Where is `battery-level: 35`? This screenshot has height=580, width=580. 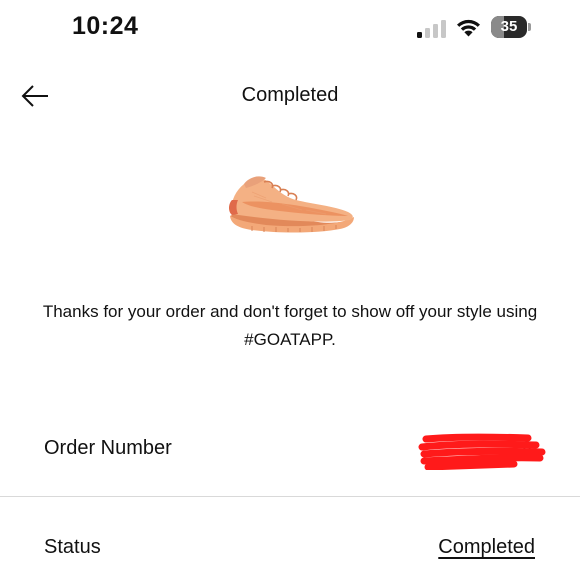 battery-level: 35 is located at coordinates (509, 26).